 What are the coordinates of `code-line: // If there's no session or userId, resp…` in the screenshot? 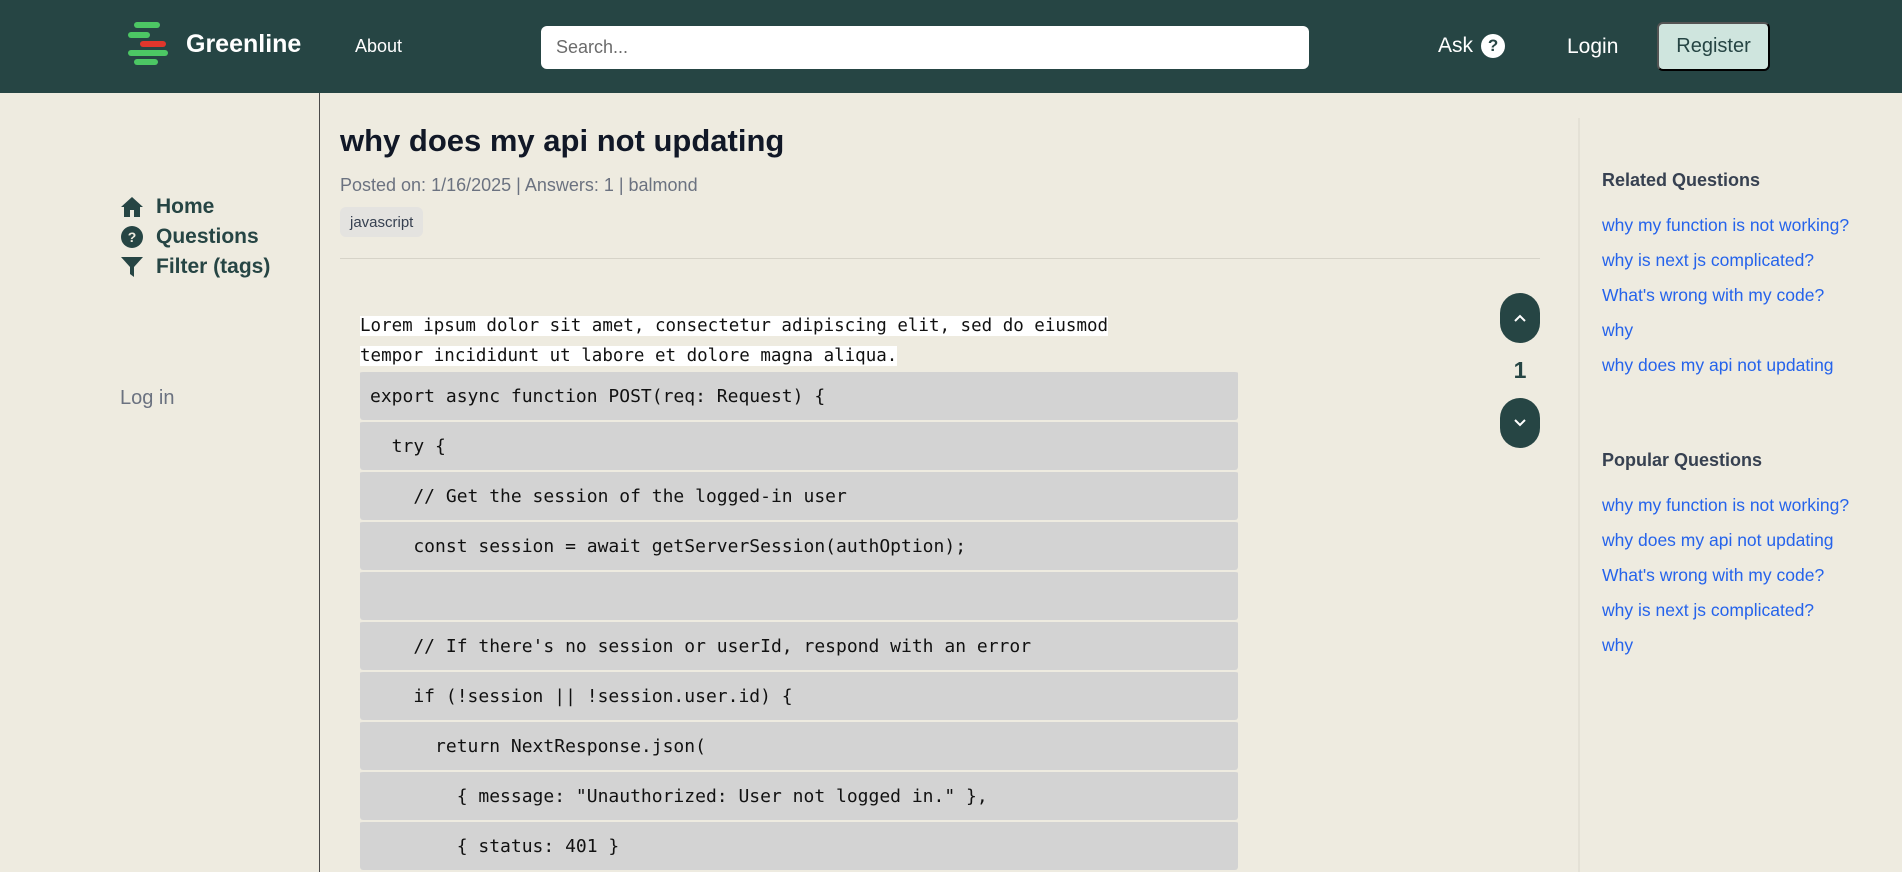 It's located at (799, 645).